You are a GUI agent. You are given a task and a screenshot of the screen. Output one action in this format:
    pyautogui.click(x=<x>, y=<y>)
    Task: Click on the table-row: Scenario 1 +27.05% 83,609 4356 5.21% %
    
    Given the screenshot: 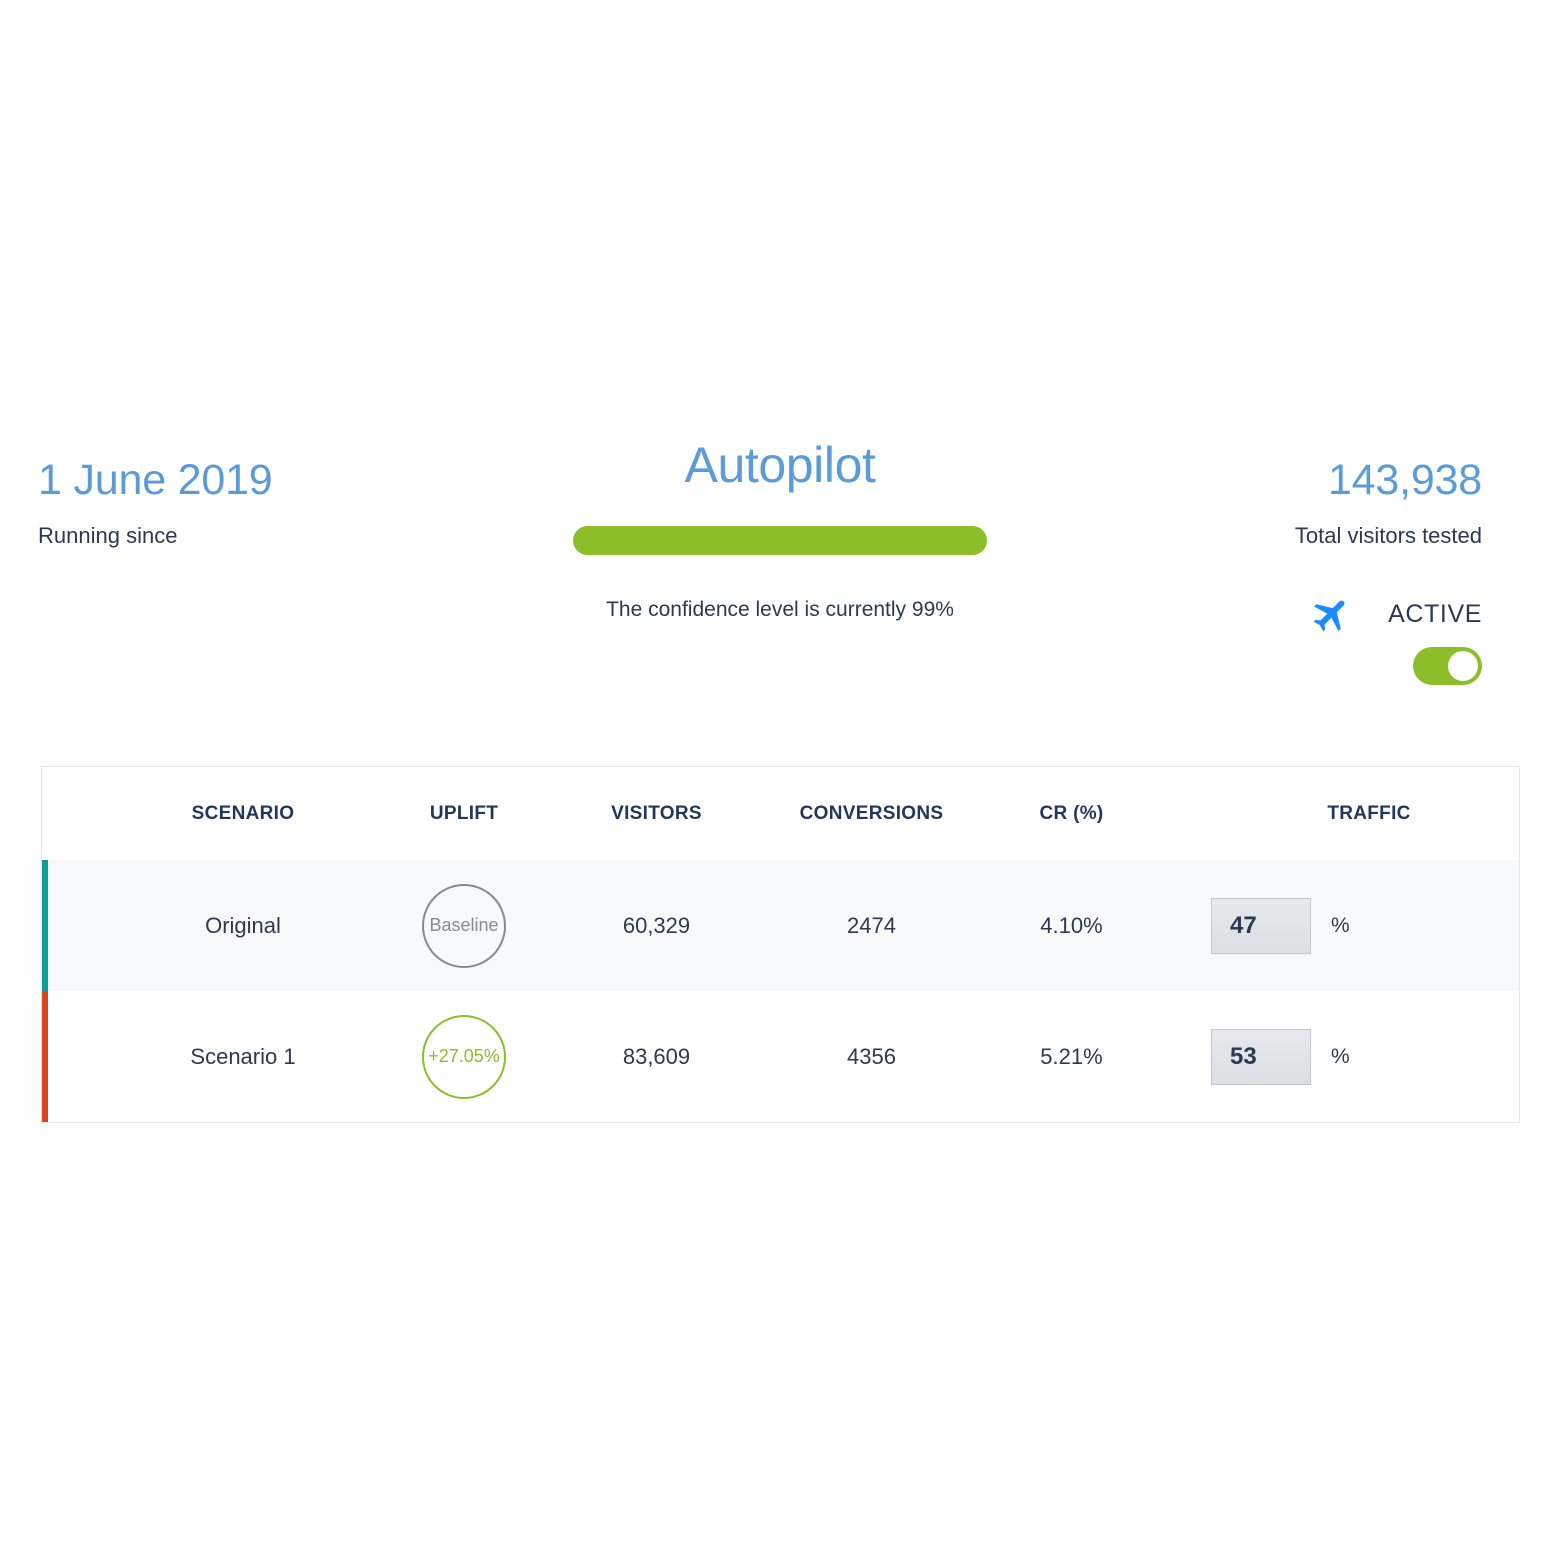 What is the action you would take?
    pyautogui.click(x=780, y=1056)
    